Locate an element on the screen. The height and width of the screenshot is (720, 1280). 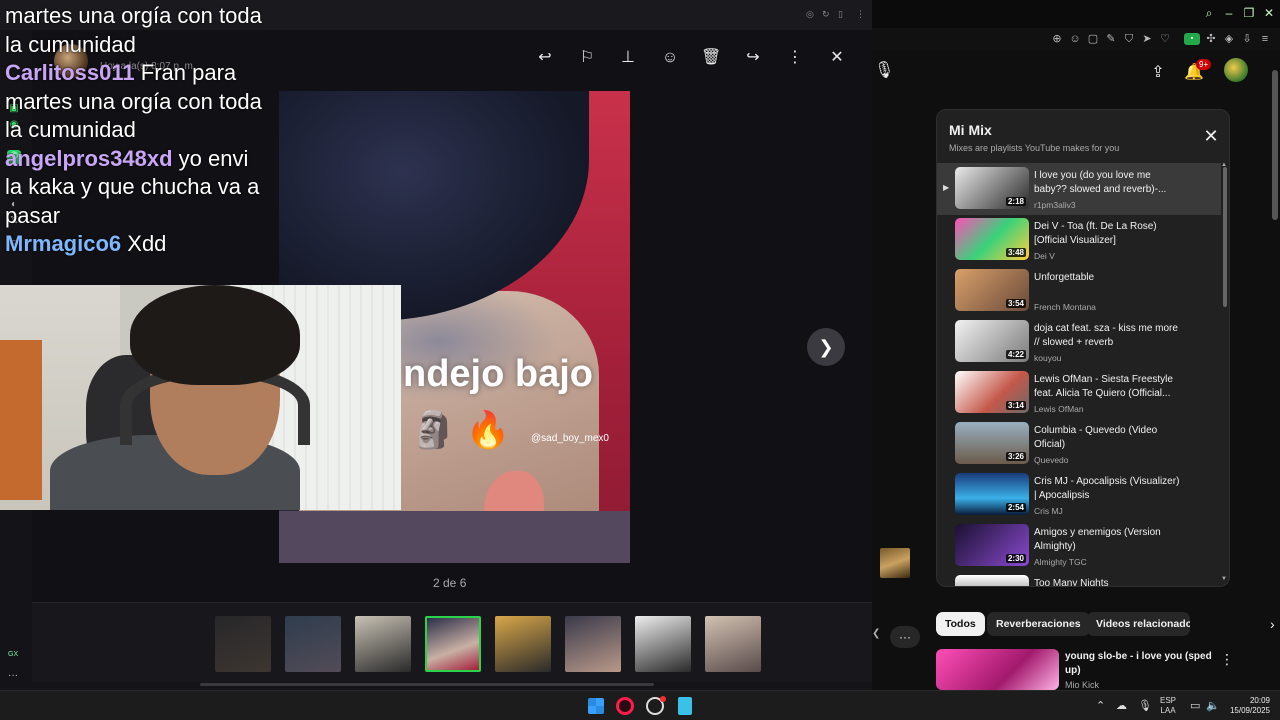
bookmark-icon: ⚐ is located at coordinates (587, 58).